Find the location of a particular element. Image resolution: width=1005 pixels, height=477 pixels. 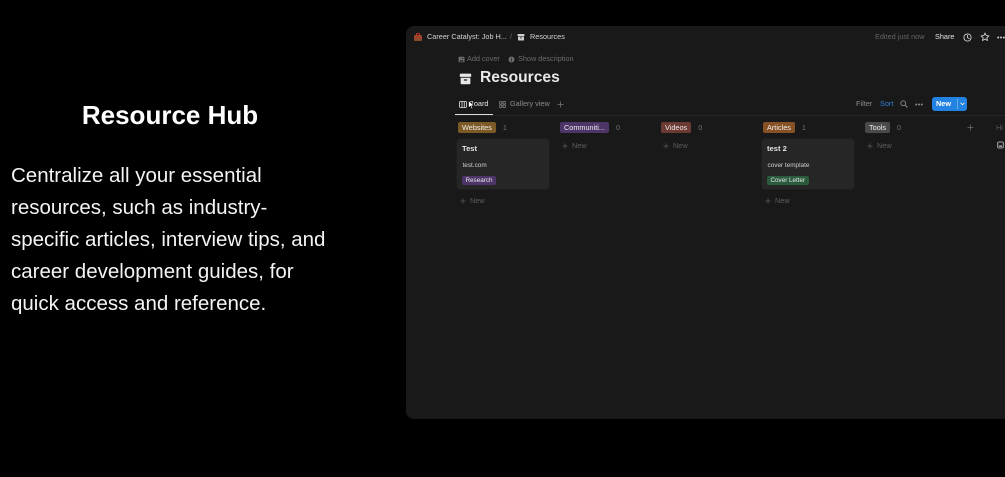

group-header: Communiti... 0 is located at coordinates (590, 127).